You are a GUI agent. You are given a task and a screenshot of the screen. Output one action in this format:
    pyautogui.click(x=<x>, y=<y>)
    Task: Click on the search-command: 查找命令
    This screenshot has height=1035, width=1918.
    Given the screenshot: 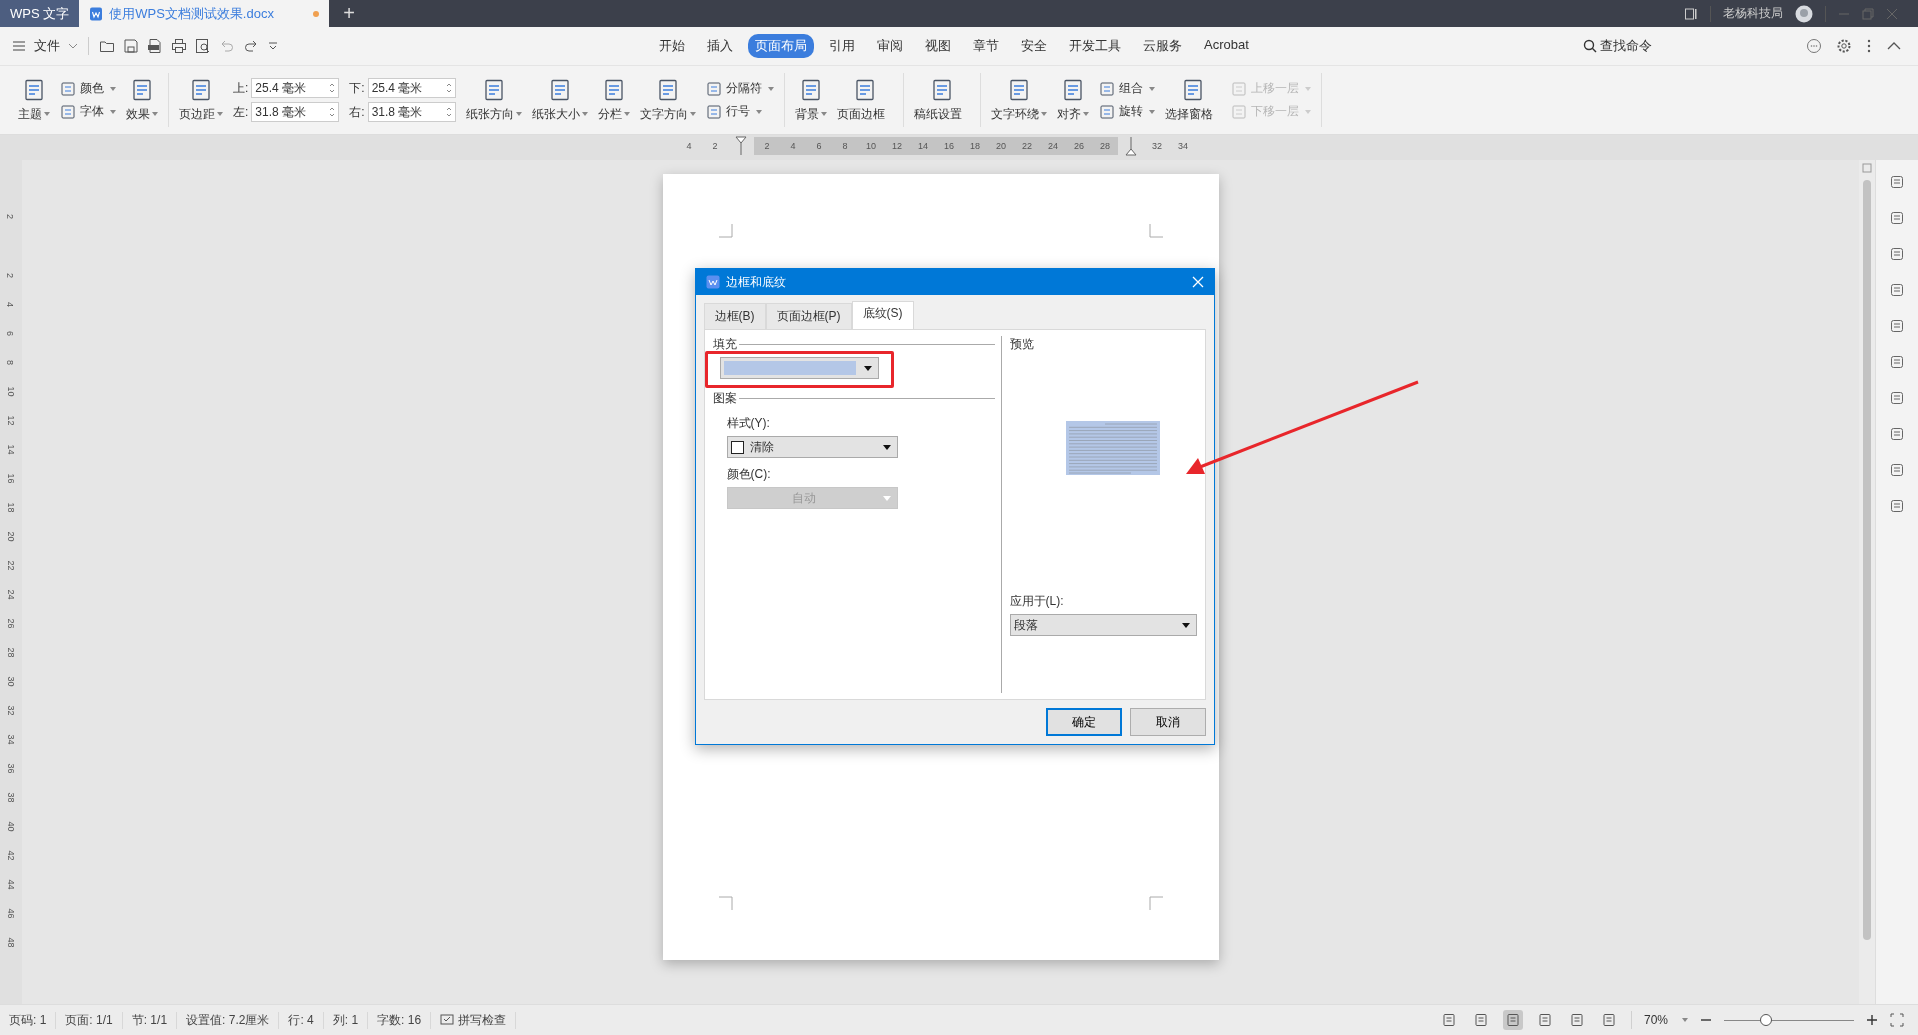 What is the action you would take?
    pyautogui.click(x=1626, y=46)
    